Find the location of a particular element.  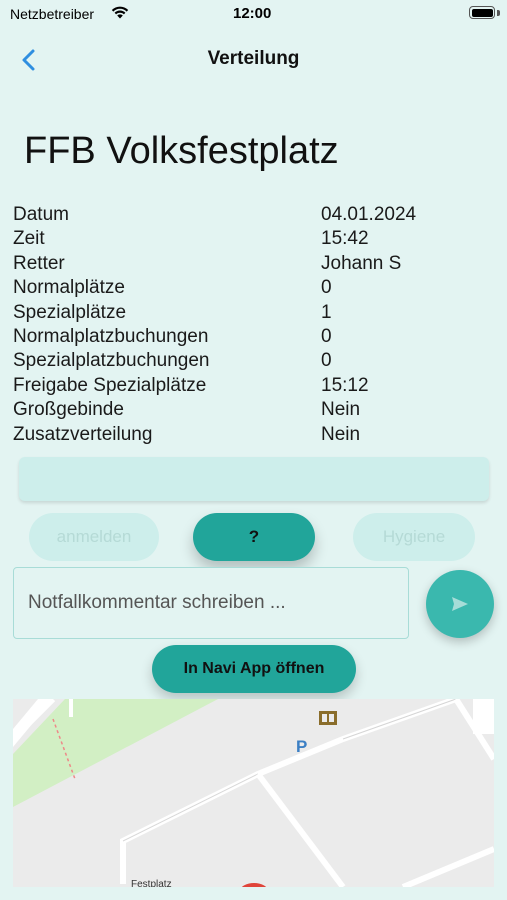

clock: 12:00 is located at coordinates (252, 13).